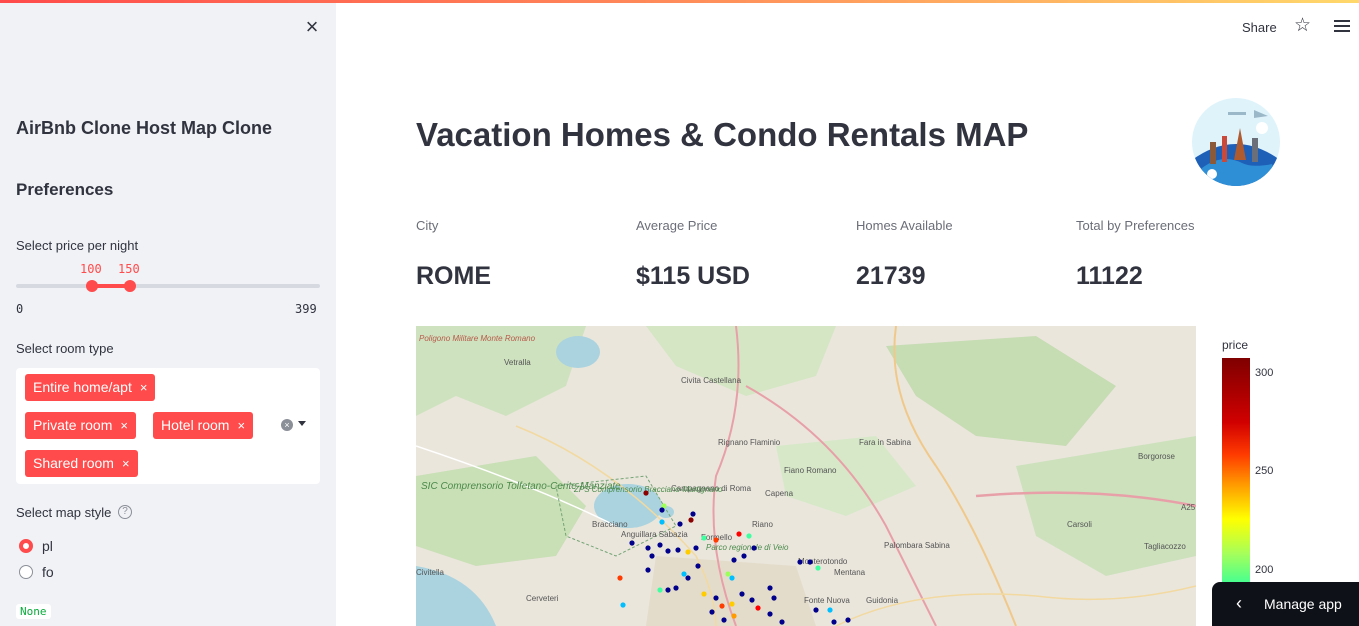 This screenshot has height=626, width=1359. Describe the element at coordinates (73, 425) in the screenshot. I see `tag-label: Private room` at that location.